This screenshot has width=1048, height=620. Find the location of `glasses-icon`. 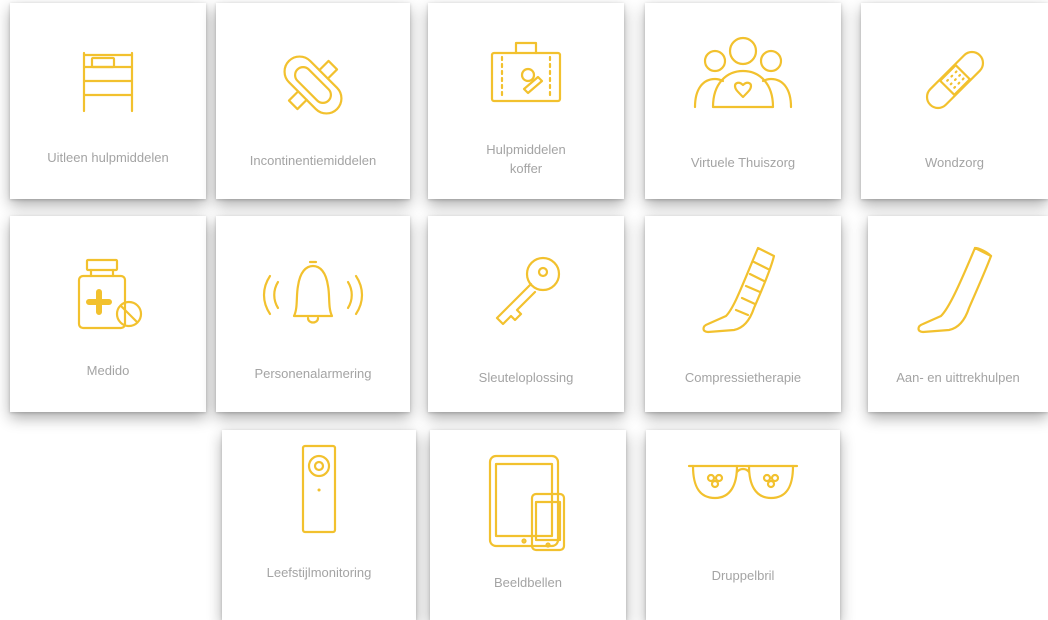

glasses-icon is located at coordinates (743, 482).